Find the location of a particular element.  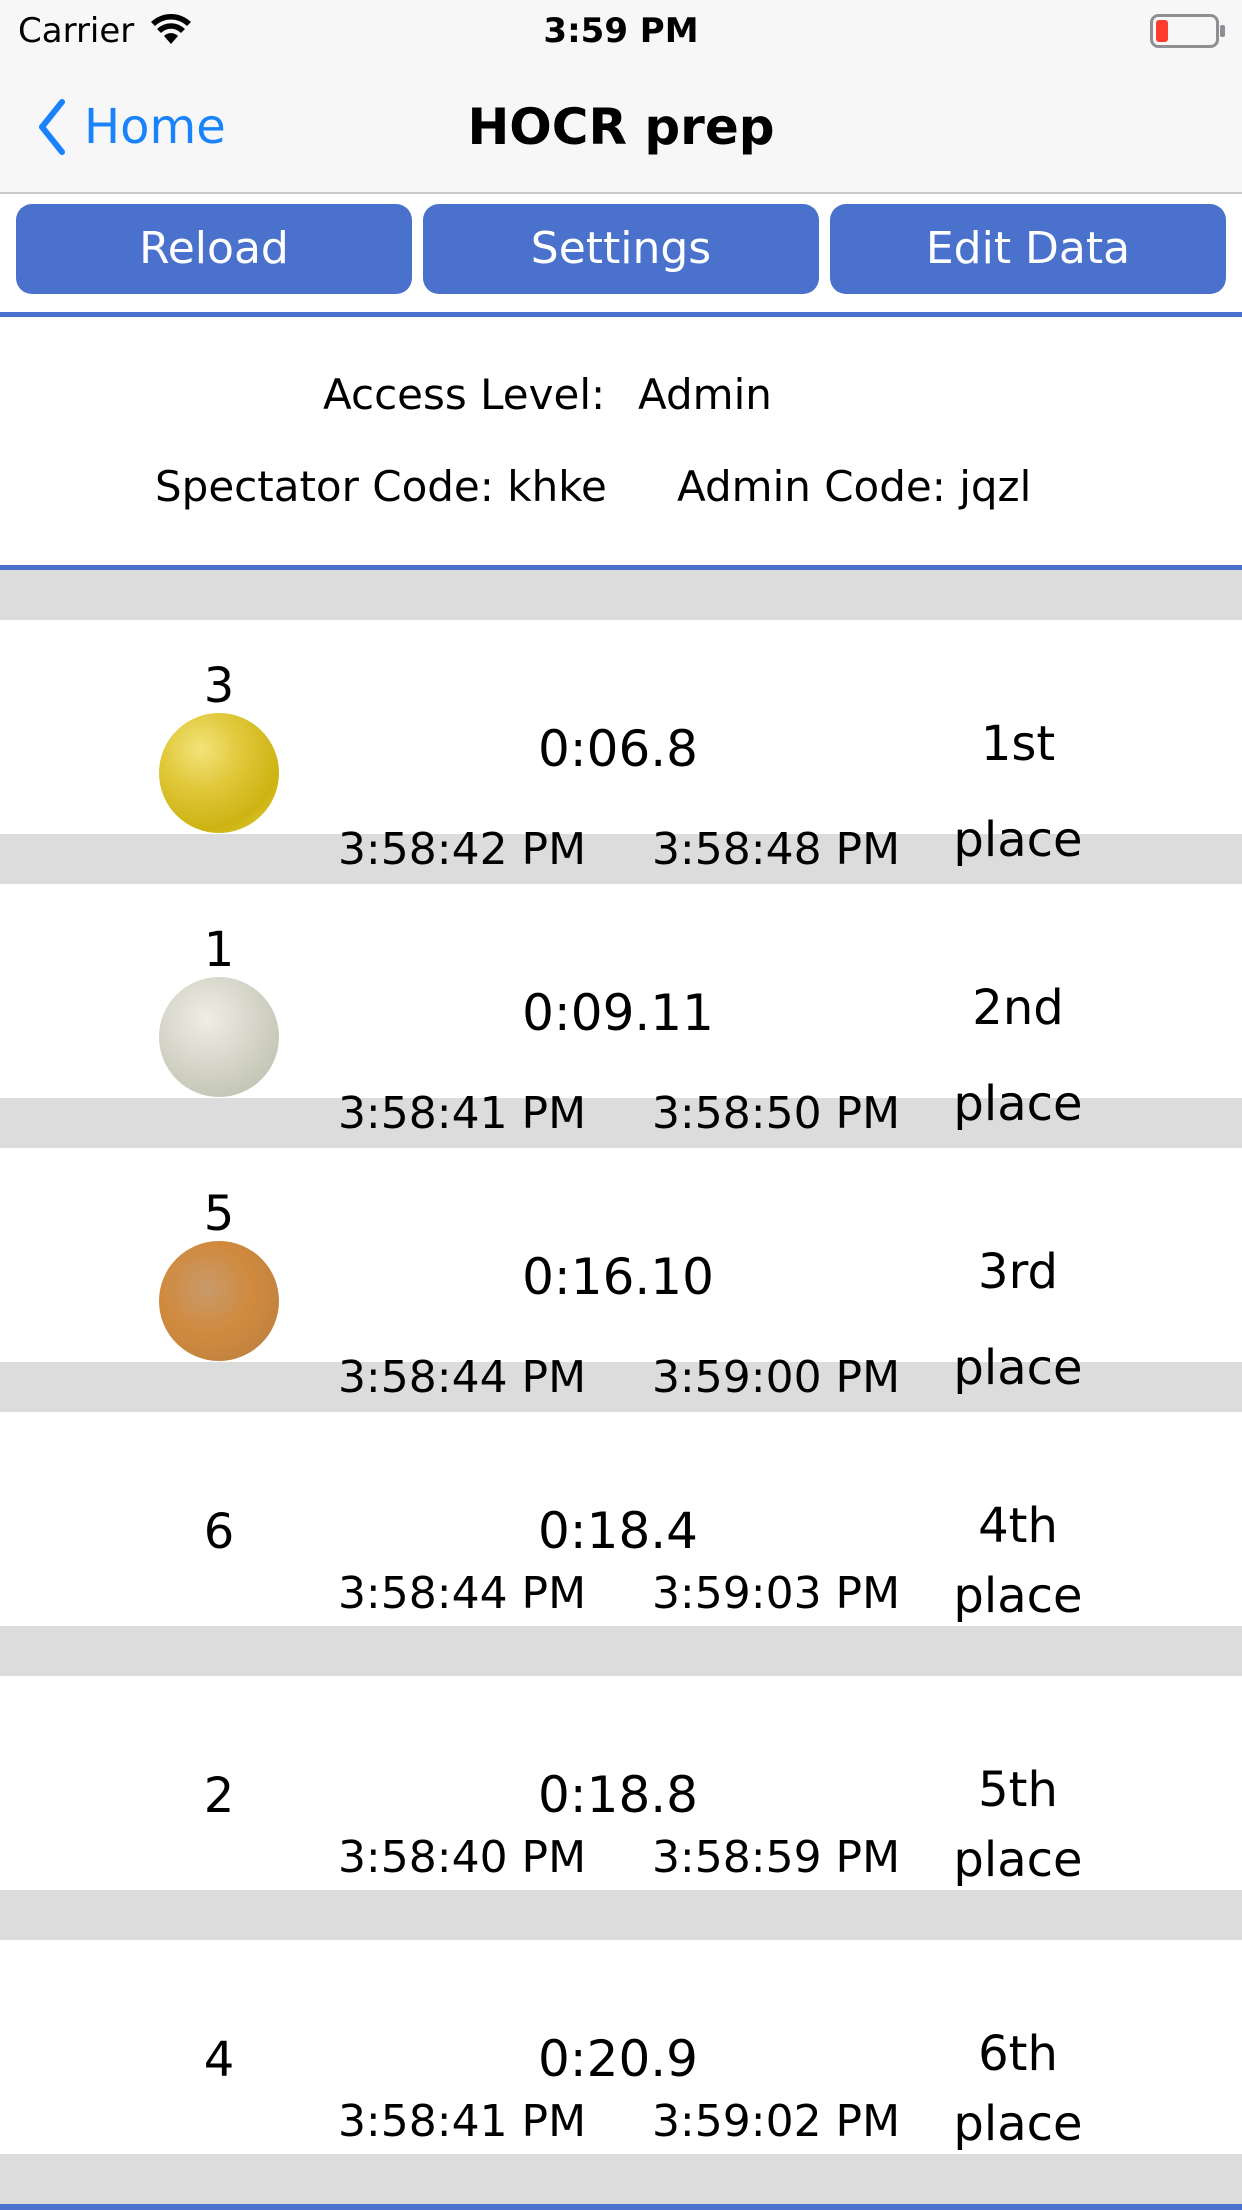

silver-medal-icon is located at coordinates (219, 1037).